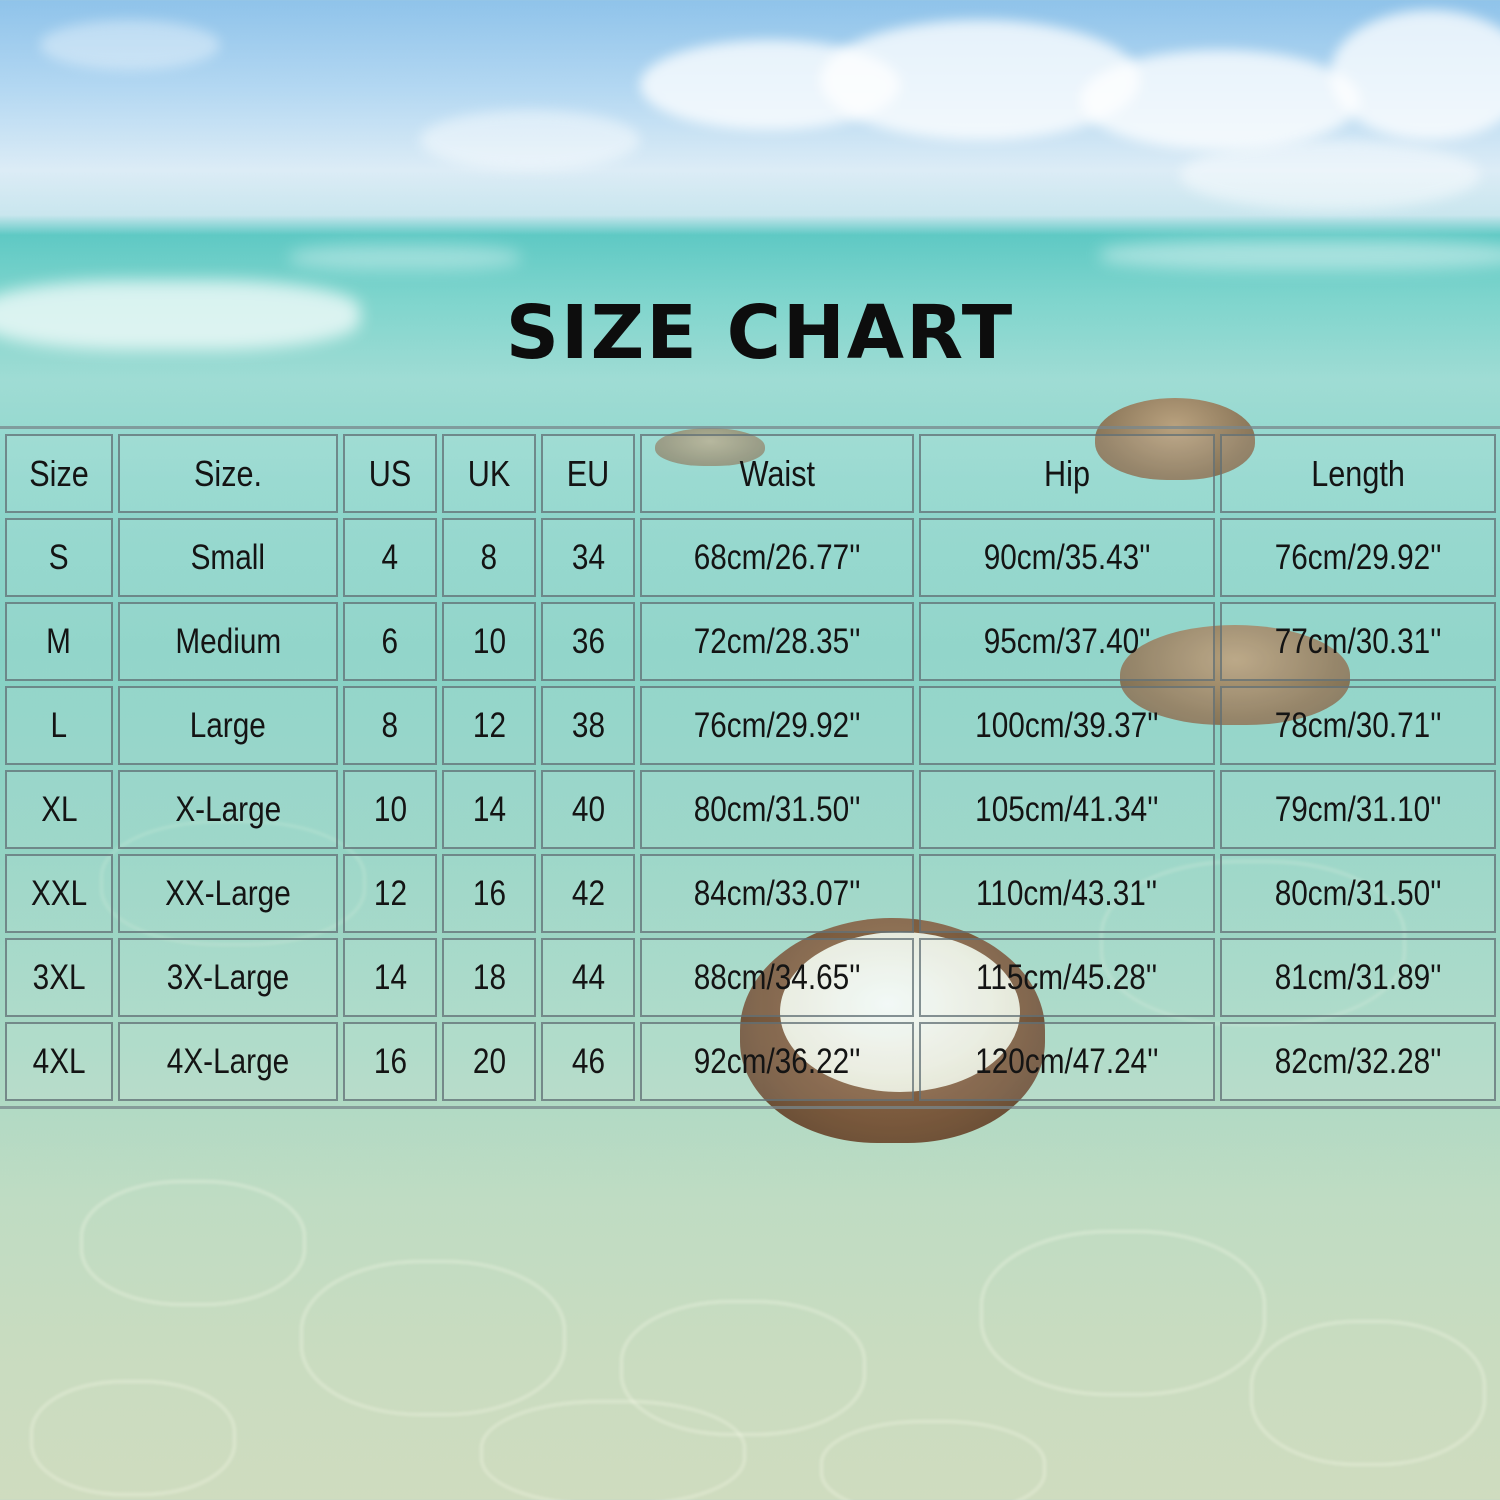  Describe the element at coordinates (1358, 473) in the screenshot. I see `column-header: Length` at that location.